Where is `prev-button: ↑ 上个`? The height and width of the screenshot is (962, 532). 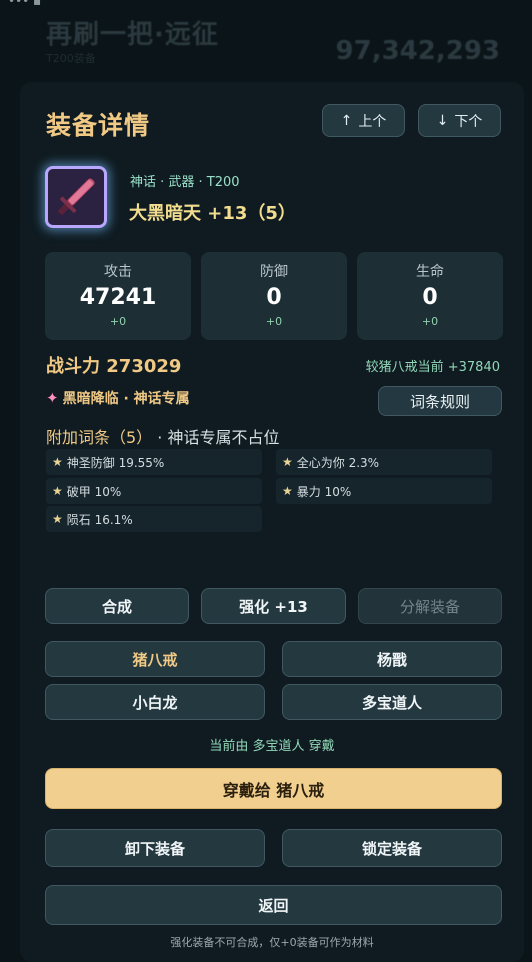
prev-button: ↑ 上个 is located at coordinates (363, 120).